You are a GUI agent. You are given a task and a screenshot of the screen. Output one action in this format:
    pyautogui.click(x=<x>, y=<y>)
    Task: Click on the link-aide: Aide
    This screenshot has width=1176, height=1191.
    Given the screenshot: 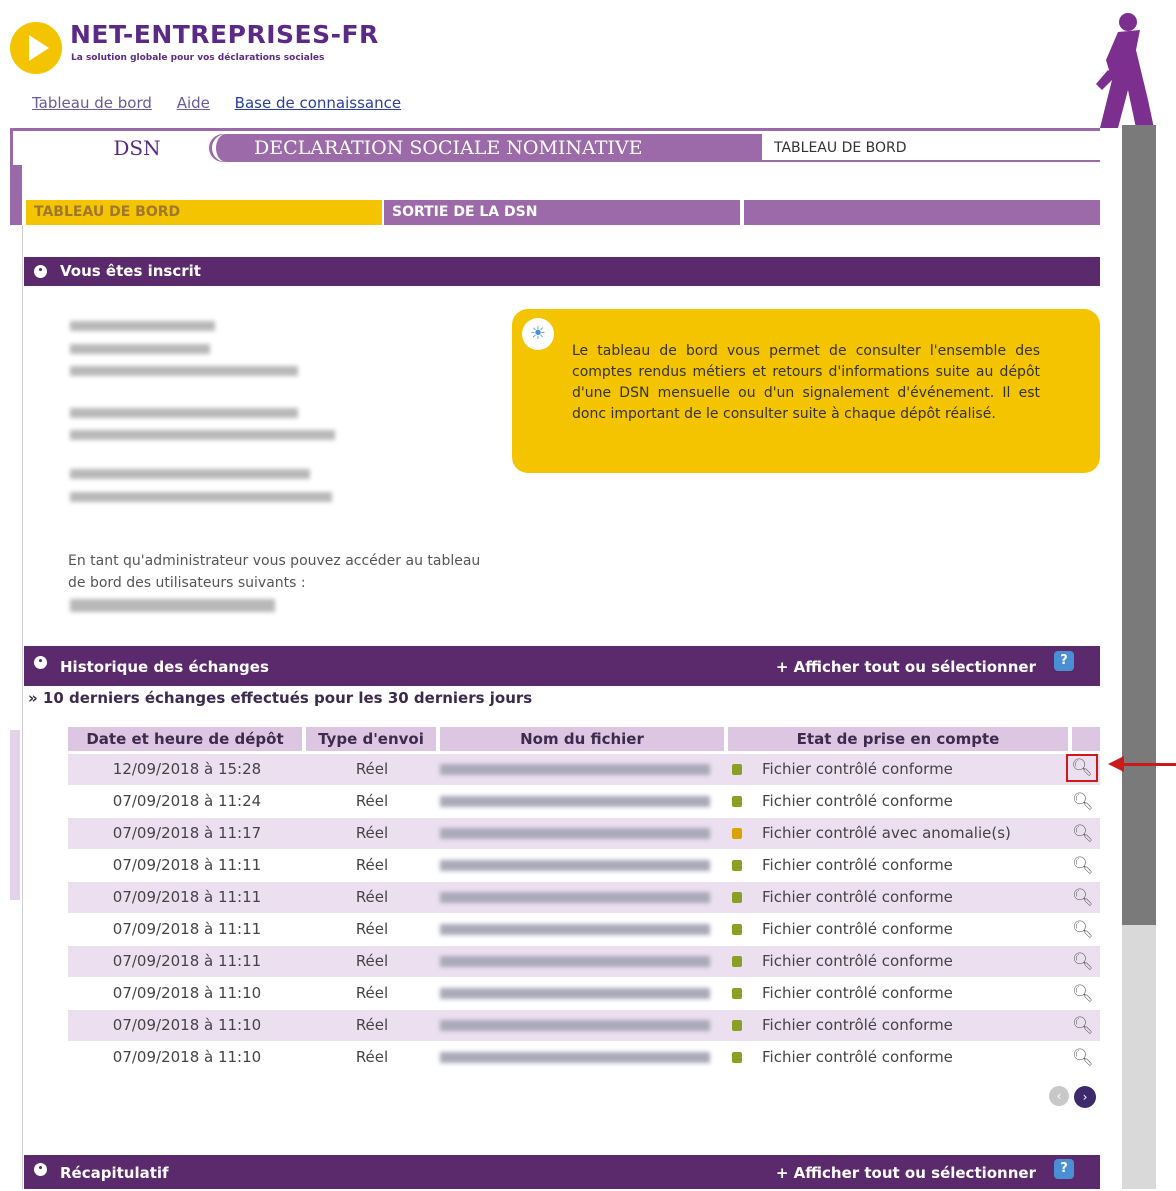 What is the action you would take?
    pyautogui.click(x=193, y=103)
    